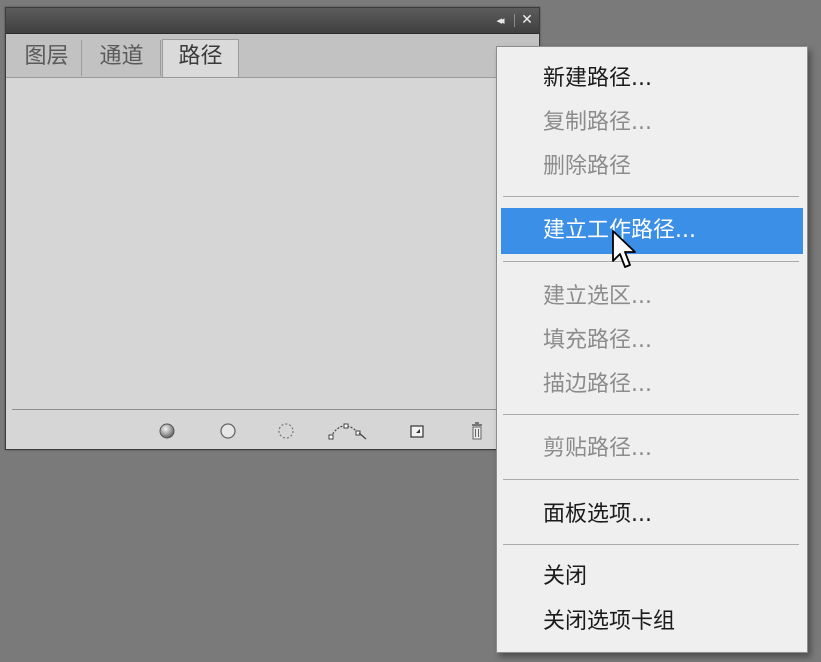  I want to click on menu-item-delete-path: 删除路径, so click(652, 167).